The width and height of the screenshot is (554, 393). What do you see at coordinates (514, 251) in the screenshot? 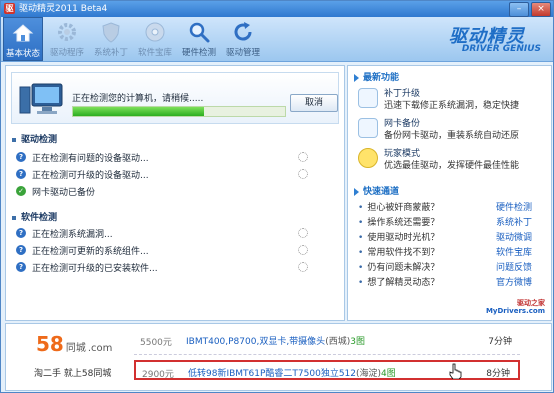
I see `quick-link: 软件宝库` at bounding box center [514, 251].